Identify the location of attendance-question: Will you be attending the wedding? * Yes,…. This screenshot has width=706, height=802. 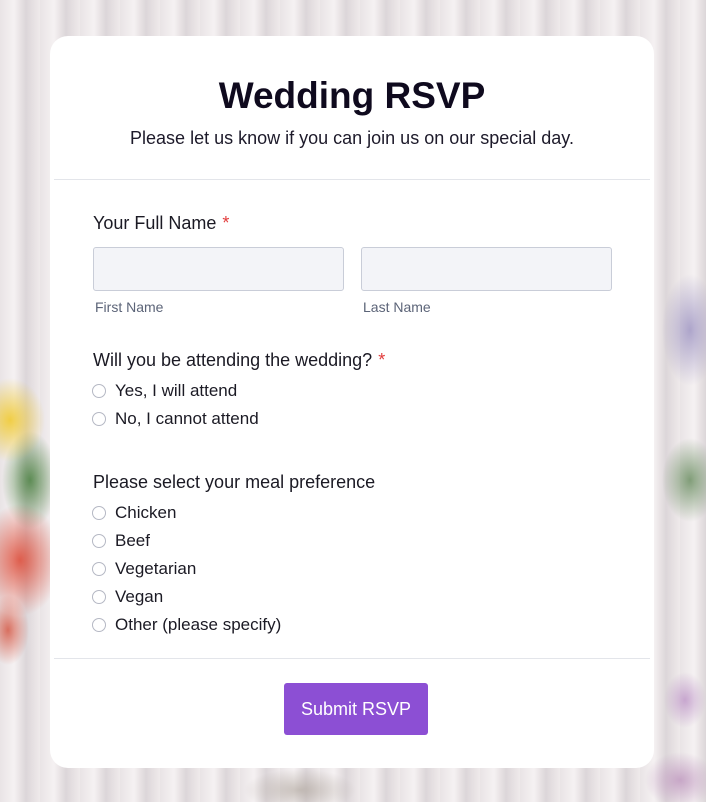
(352, 390).